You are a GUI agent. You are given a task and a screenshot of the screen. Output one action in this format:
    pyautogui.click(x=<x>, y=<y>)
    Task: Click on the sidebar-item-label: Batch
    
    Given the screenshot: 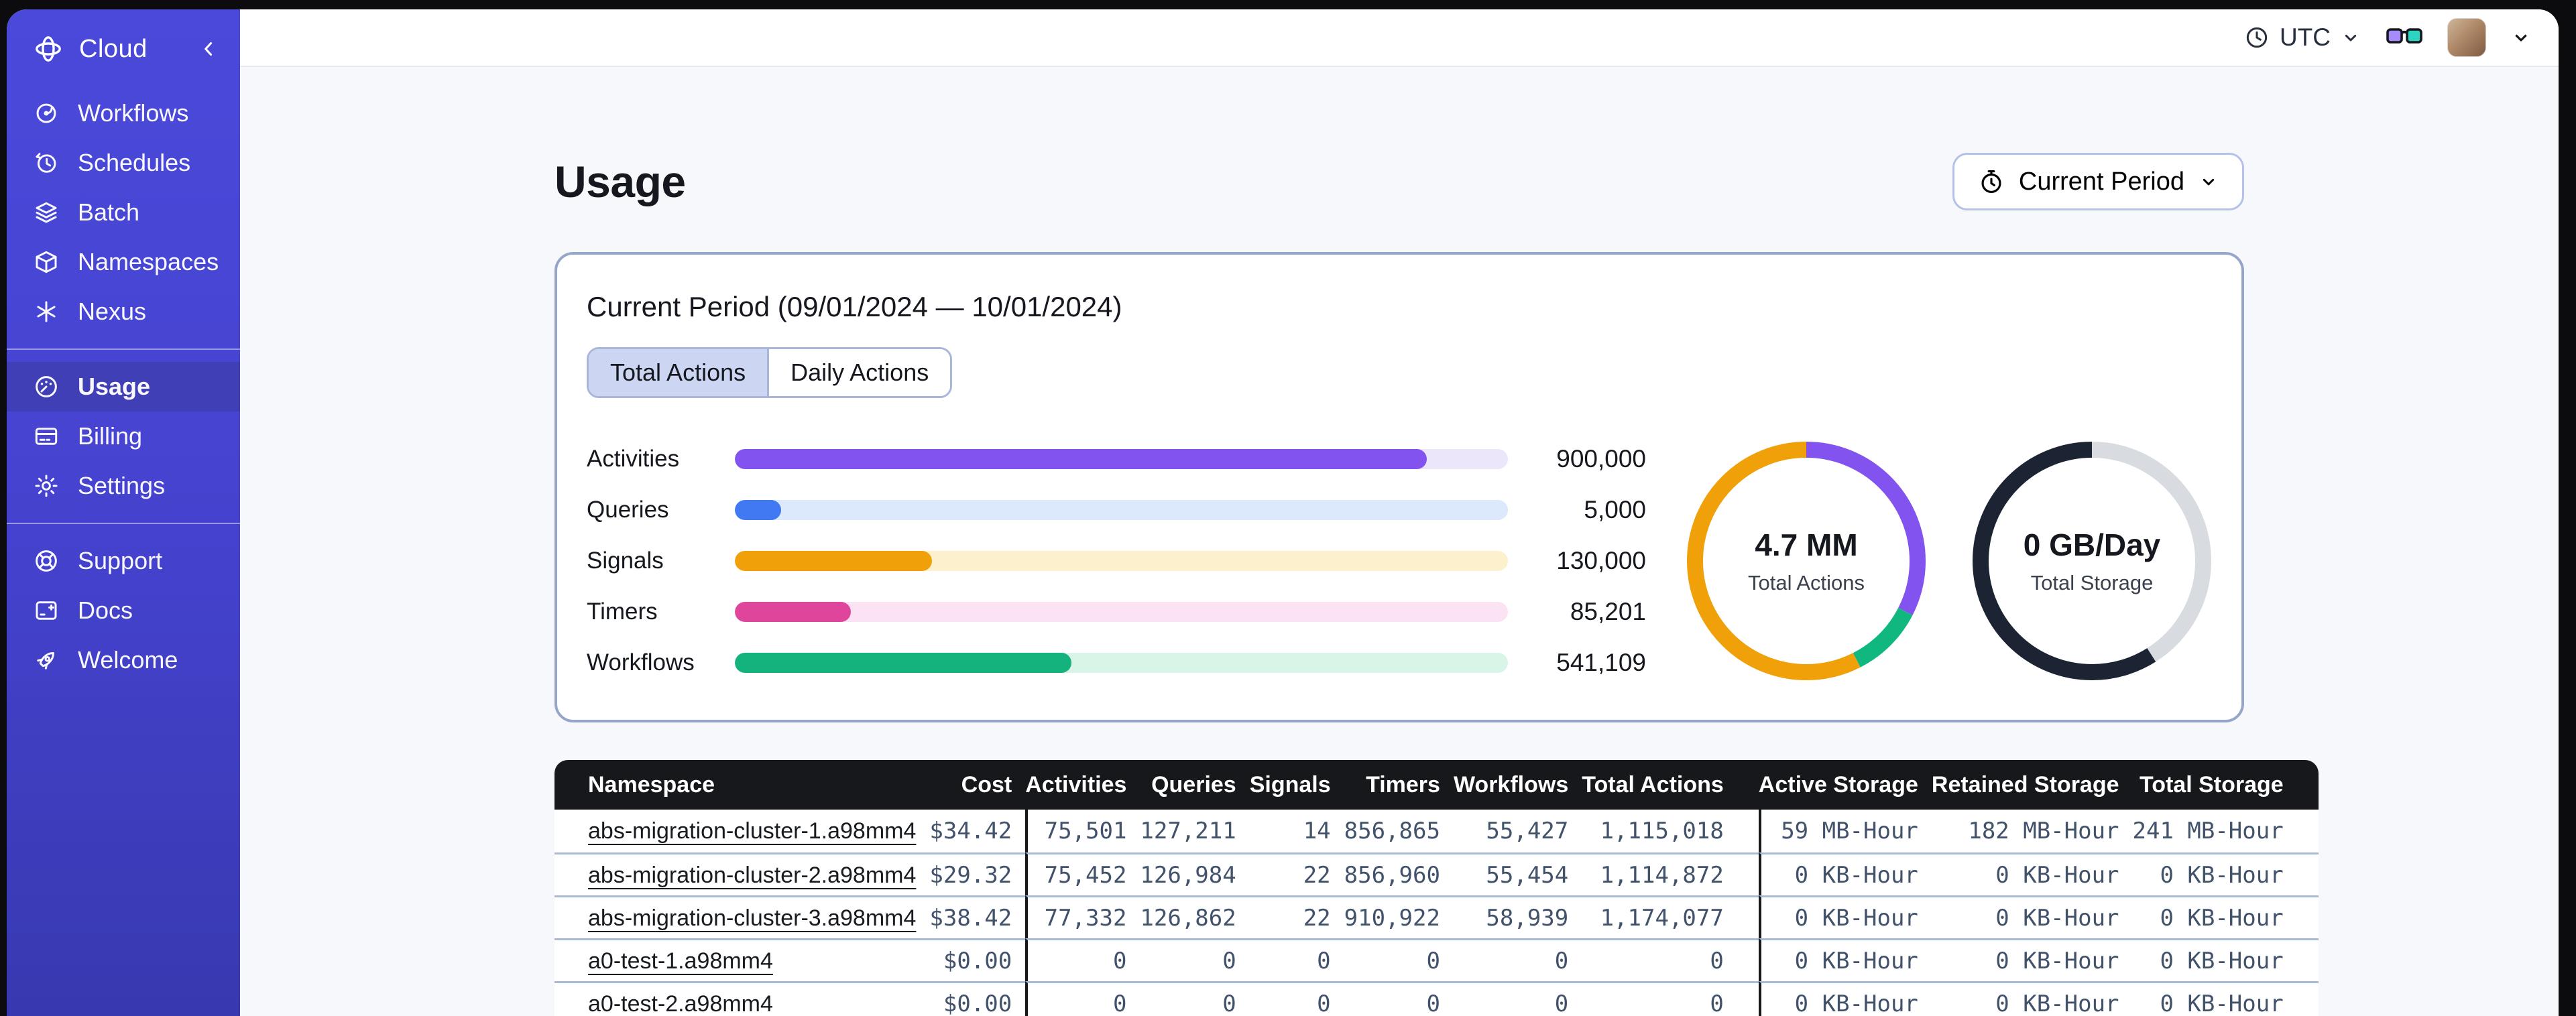 What is the action you would take?
    pyautogui.click(x=109, y=212)
    